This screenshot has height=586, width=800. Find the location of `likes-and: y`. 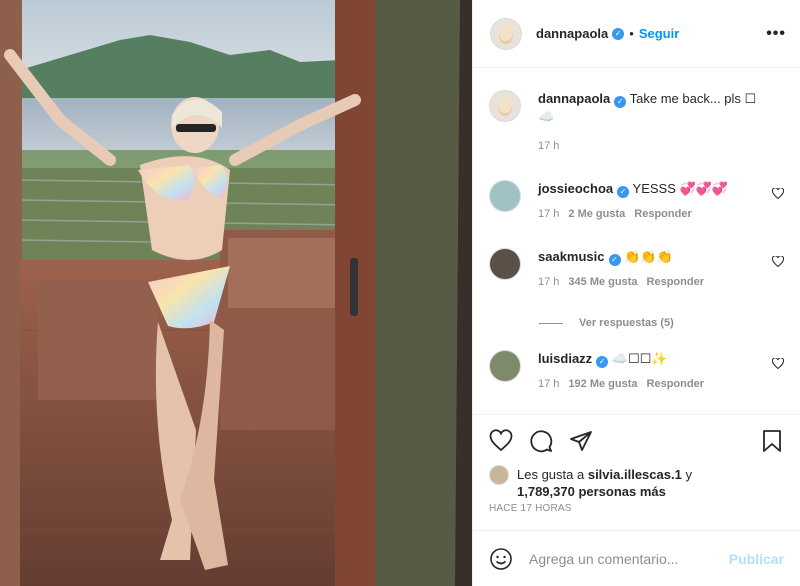

likes-and: y is located at coordinates (688, 474).